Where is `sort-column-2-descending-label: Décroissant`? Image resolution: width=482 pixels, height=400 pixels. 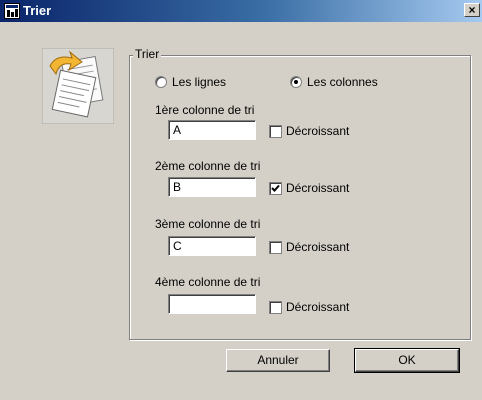 sort-column-2-descending-label: Décroissant is located at coordinates (318, 188).